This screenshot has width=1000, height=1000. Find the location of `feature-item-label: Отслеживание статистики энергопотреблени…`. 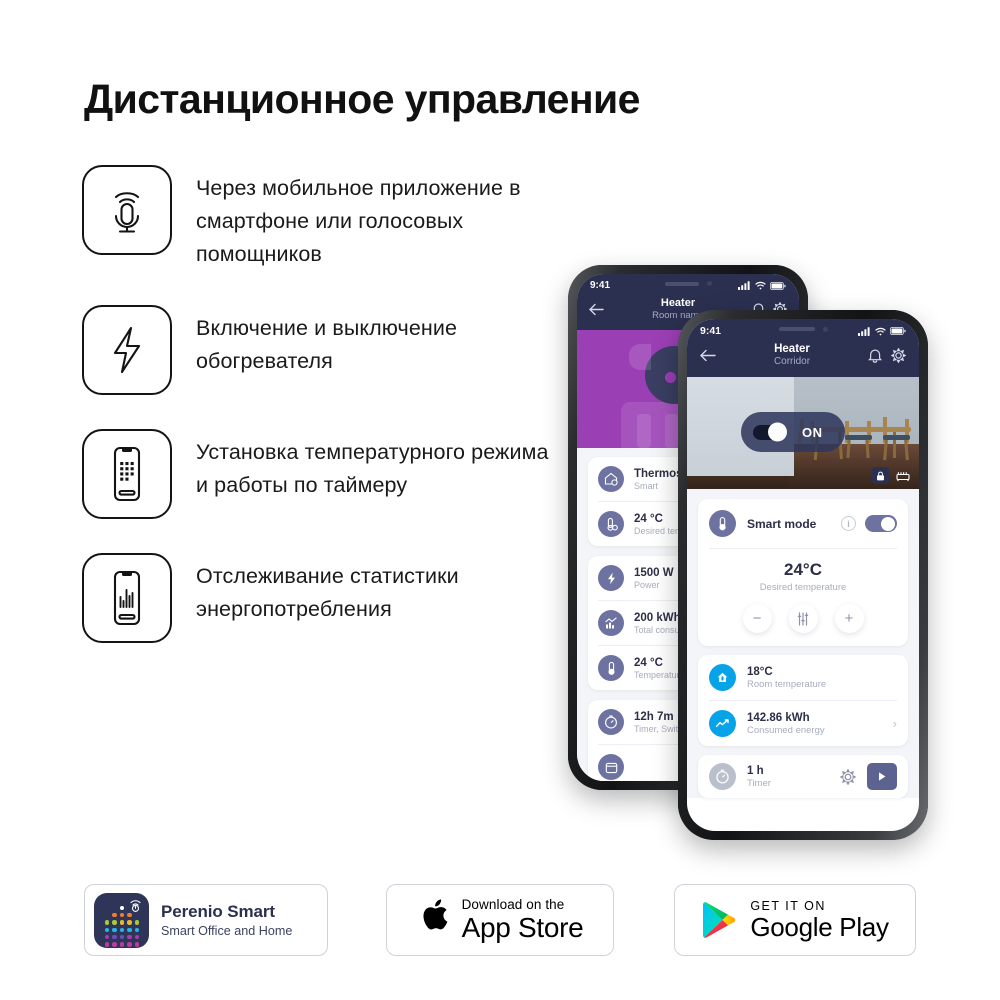

feature-item-label: Отслеживание статистики энергопотреблени… is located at coordinates (327, 592).